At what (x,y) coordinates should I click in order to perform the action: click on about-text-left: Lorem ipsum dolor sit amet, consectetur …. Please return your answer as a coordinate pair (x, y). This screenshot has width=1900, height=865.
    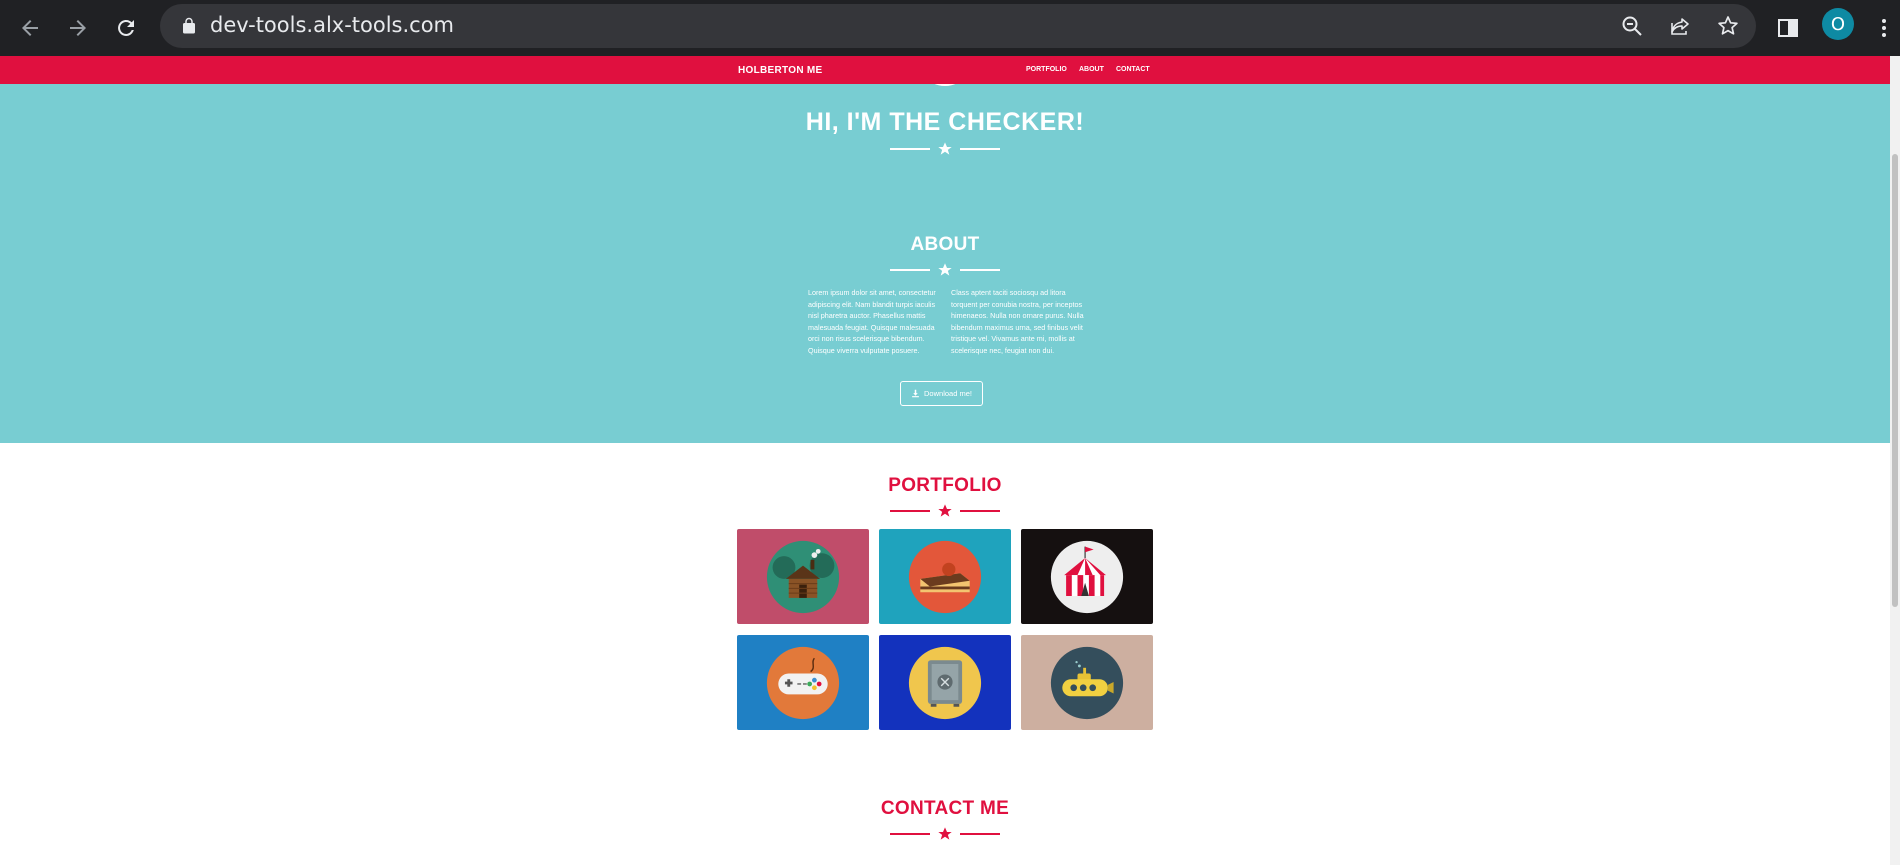
    Looking at the image, I should click on (872, 321).